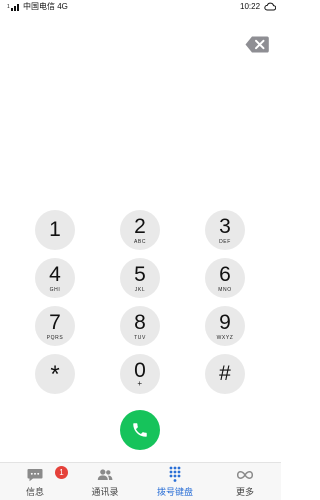 This screenshot has height=500, width=320. Describe the element at coordinates (174, 492) in the screenshot. I see `tab-label: 拨号键盘` at that location.